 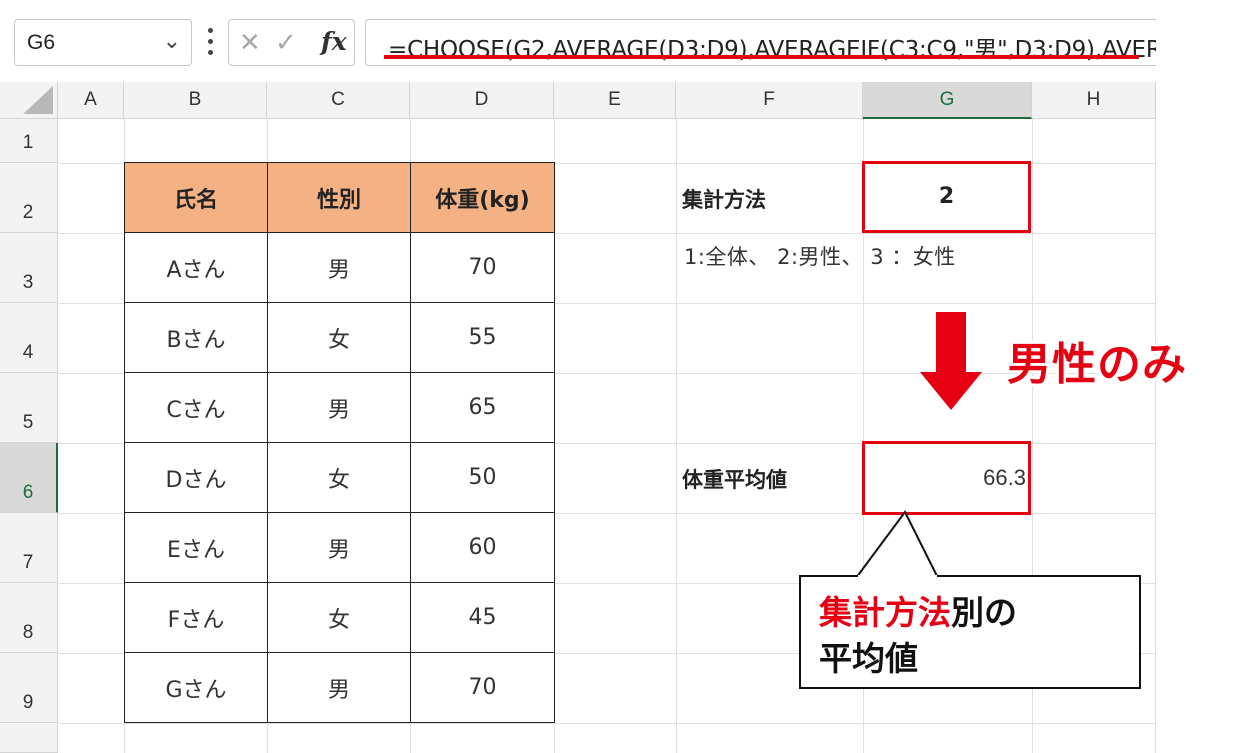 I want to click on more-options-icon, so click(x=210, y=42).